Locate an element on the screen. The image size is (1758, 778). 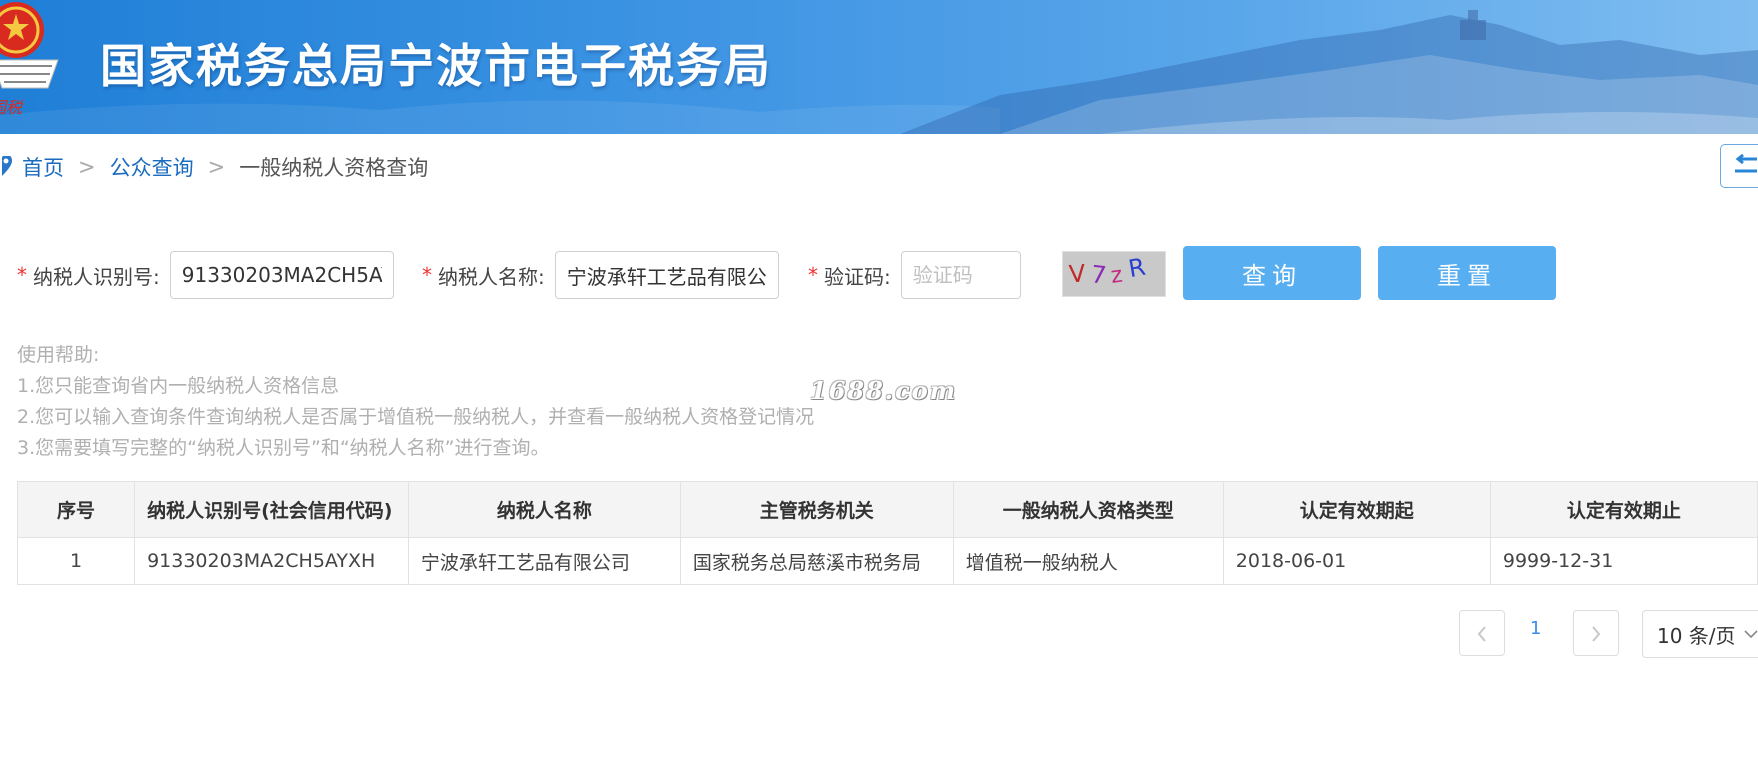
svg-text: 7 is located at coordinates (1099, 274).